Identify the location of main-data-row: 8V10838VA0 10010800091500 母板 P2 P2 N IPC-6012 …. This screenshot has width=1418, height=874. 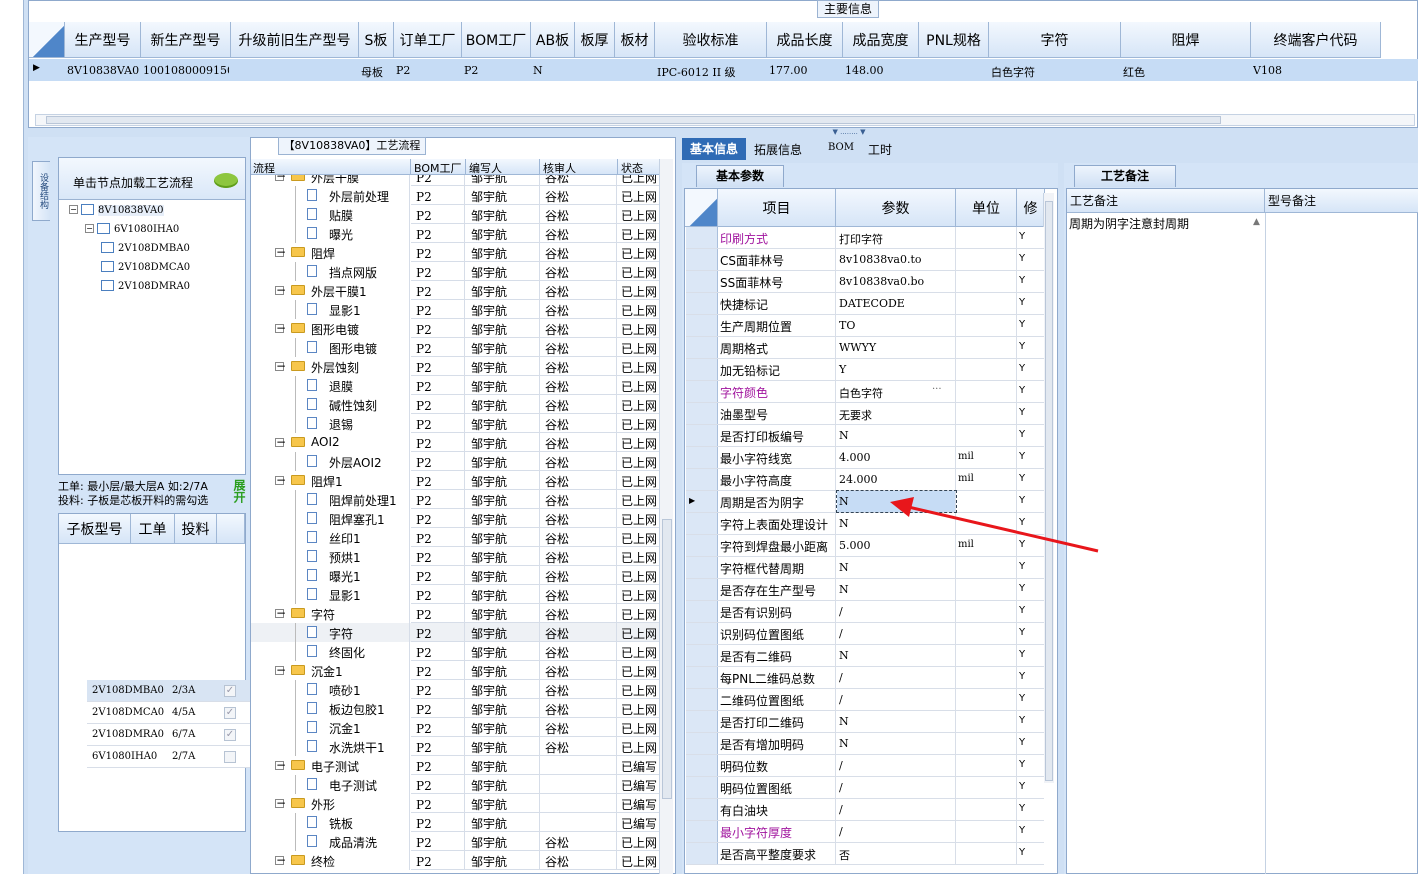
(723, 70).